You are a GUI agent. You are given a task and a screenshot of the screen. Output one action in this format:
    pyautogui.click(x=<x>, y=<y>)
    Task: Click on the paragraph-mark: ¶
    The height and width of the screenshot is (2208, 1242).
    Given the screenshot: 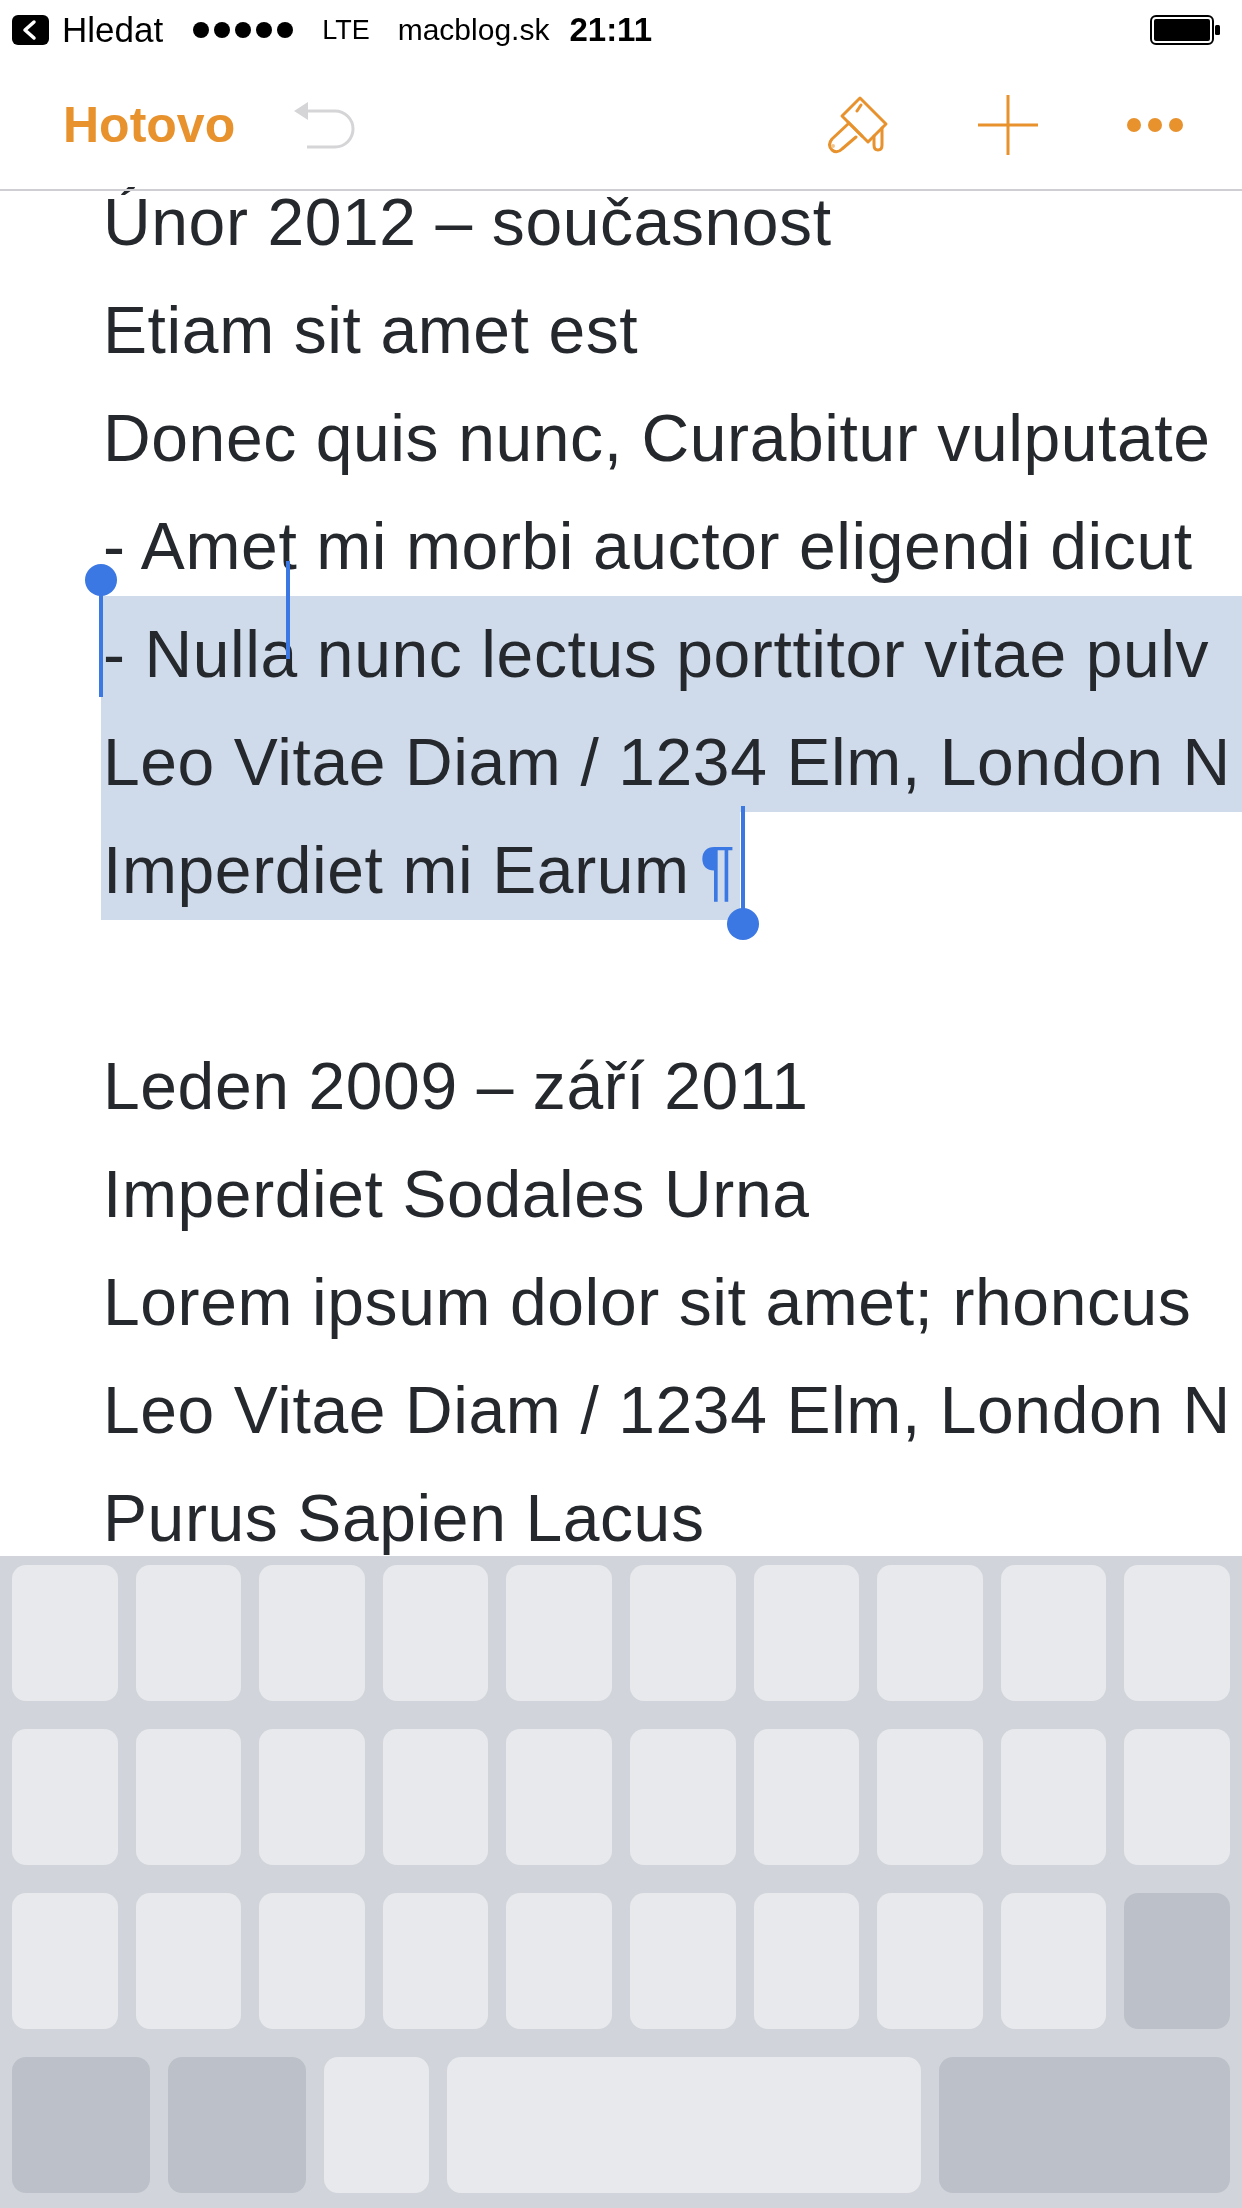 What is the action you would take?
    pyautogui.click(x=717, y=870)
    